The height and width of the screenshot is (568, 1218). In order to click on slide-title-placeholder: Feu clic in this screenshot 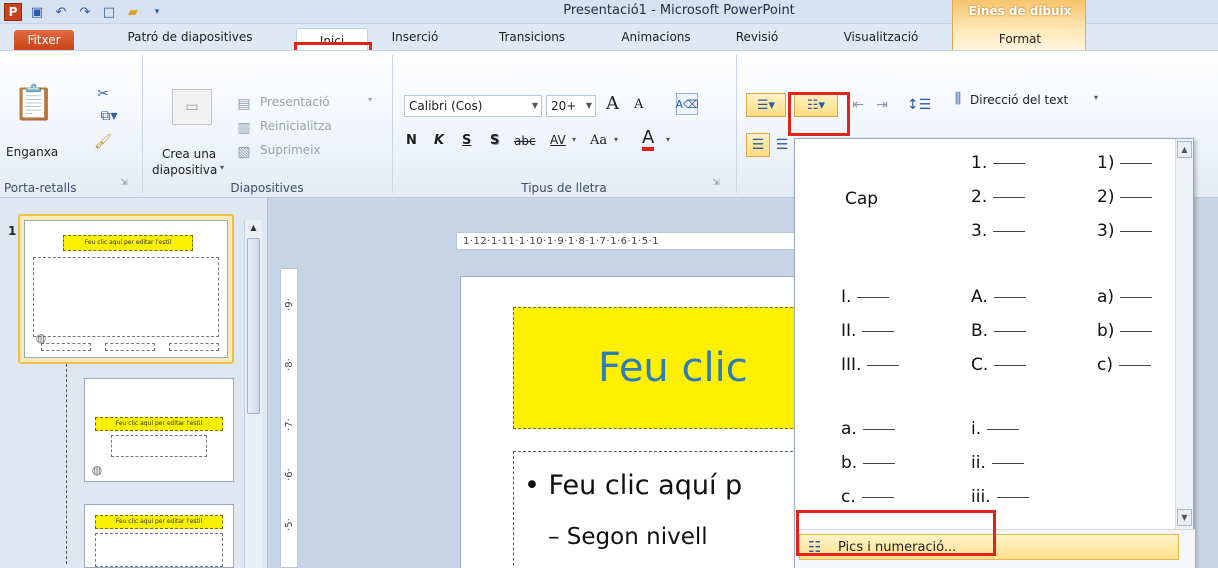, I will do `click(663, 368)`.